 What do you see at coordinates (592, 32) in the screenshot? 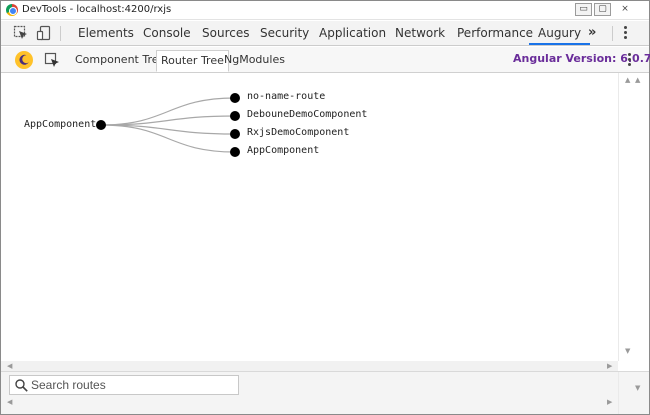
I see `more-tabs-icon: »` at bounding box center [592, 32].